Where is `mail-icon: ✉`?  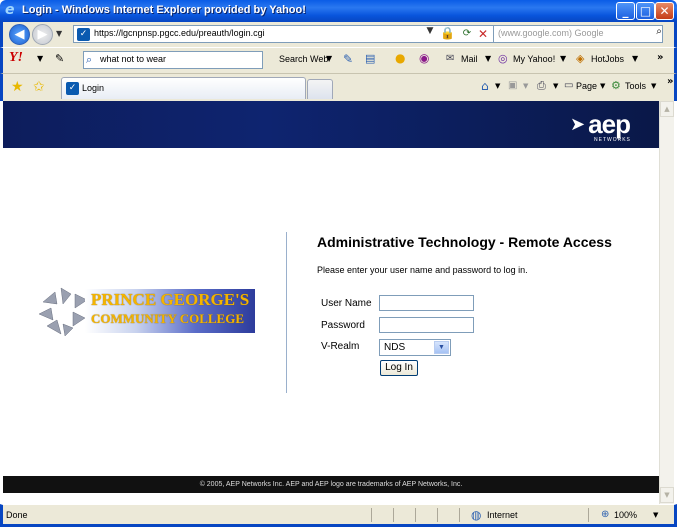 mail-icon: ✉ is located at coordinates (450, 58).